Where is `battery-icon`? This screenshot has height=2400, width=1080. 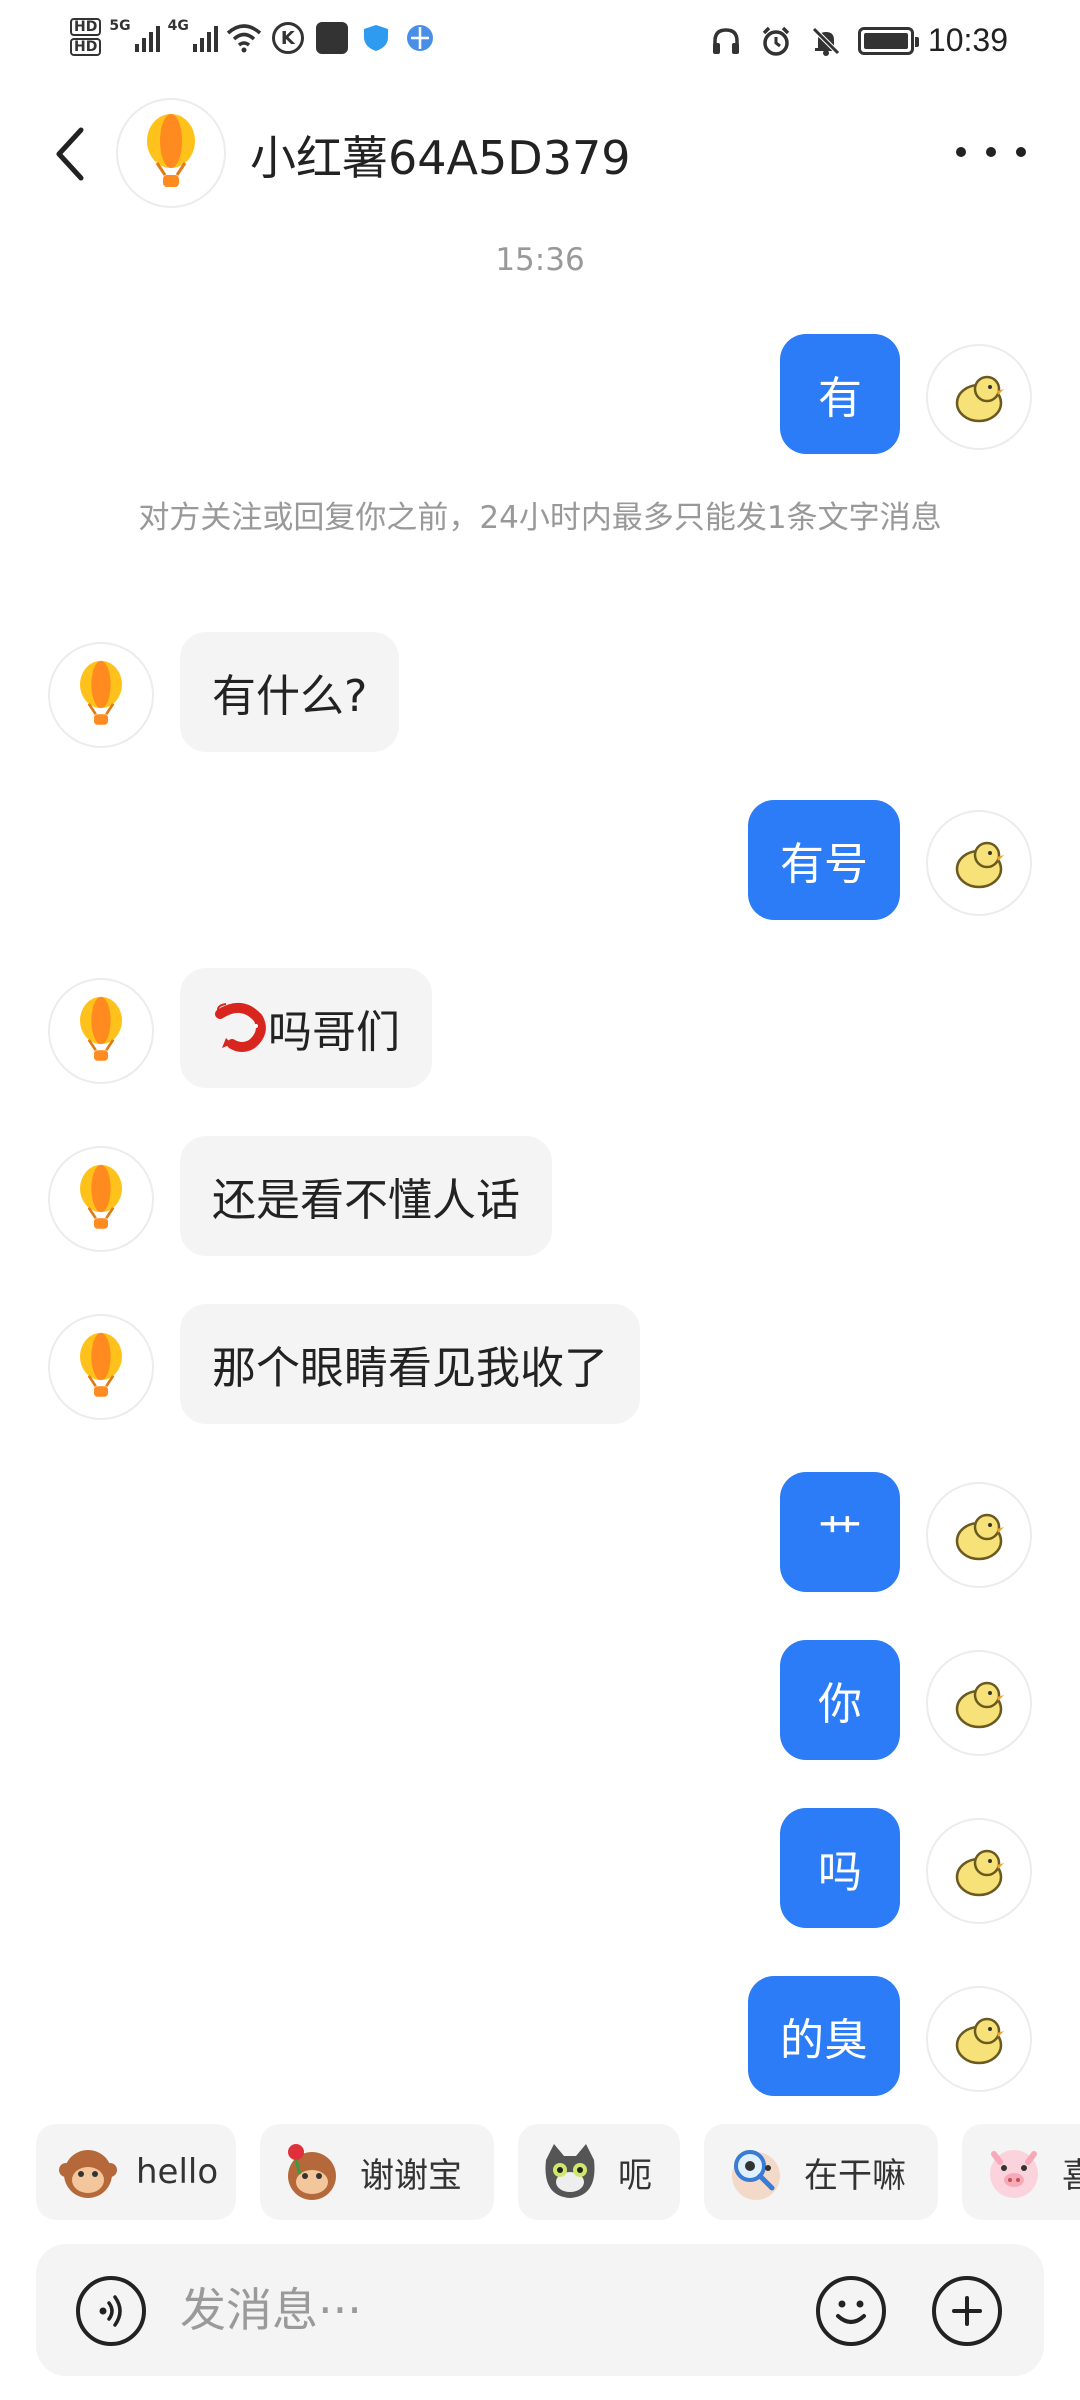
battery-icon is located at coordinates (888, 40).